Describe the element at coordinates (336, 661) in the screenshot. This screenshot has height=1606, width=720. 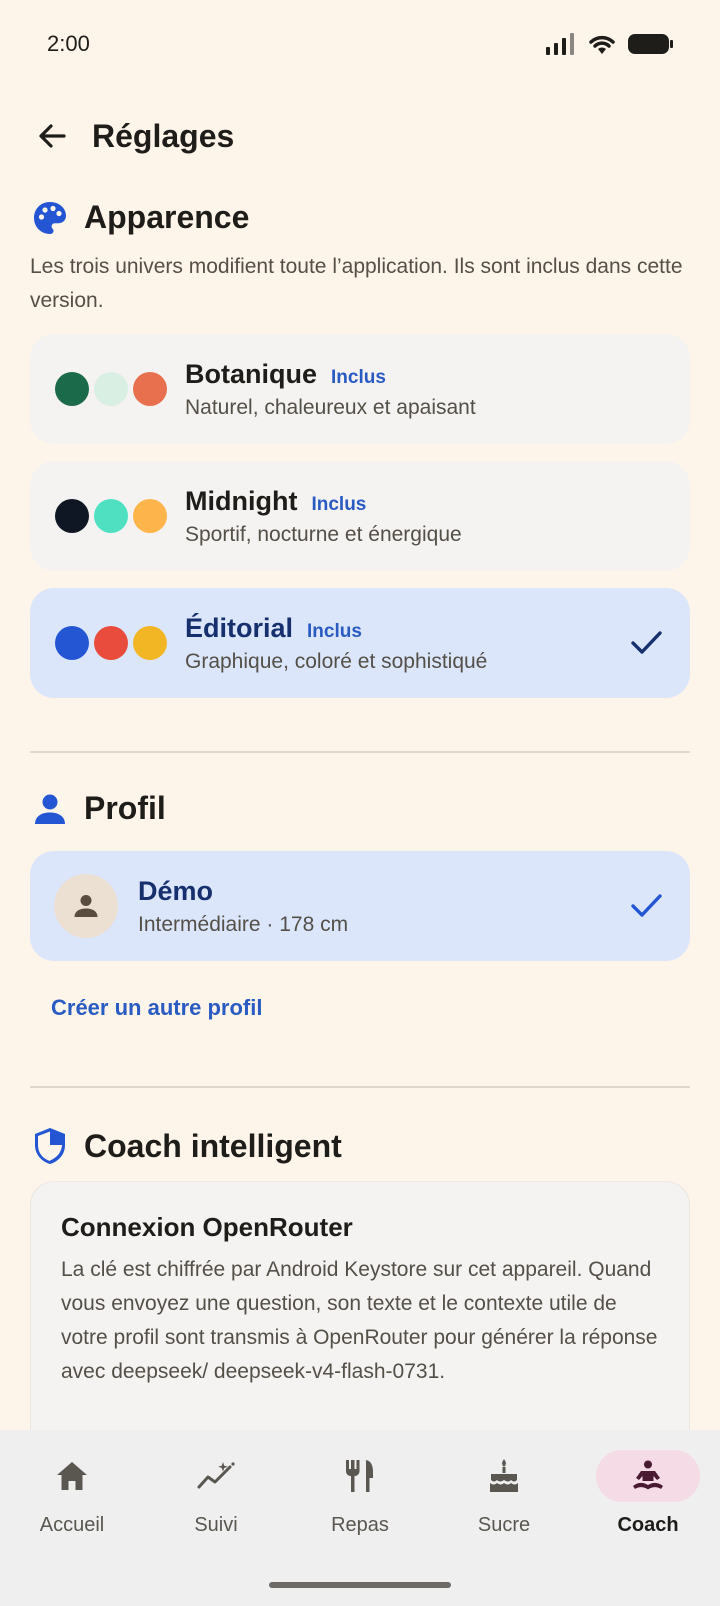
I see `theme-subtitle: Graphique, coloré et sophistiqué` at that location.